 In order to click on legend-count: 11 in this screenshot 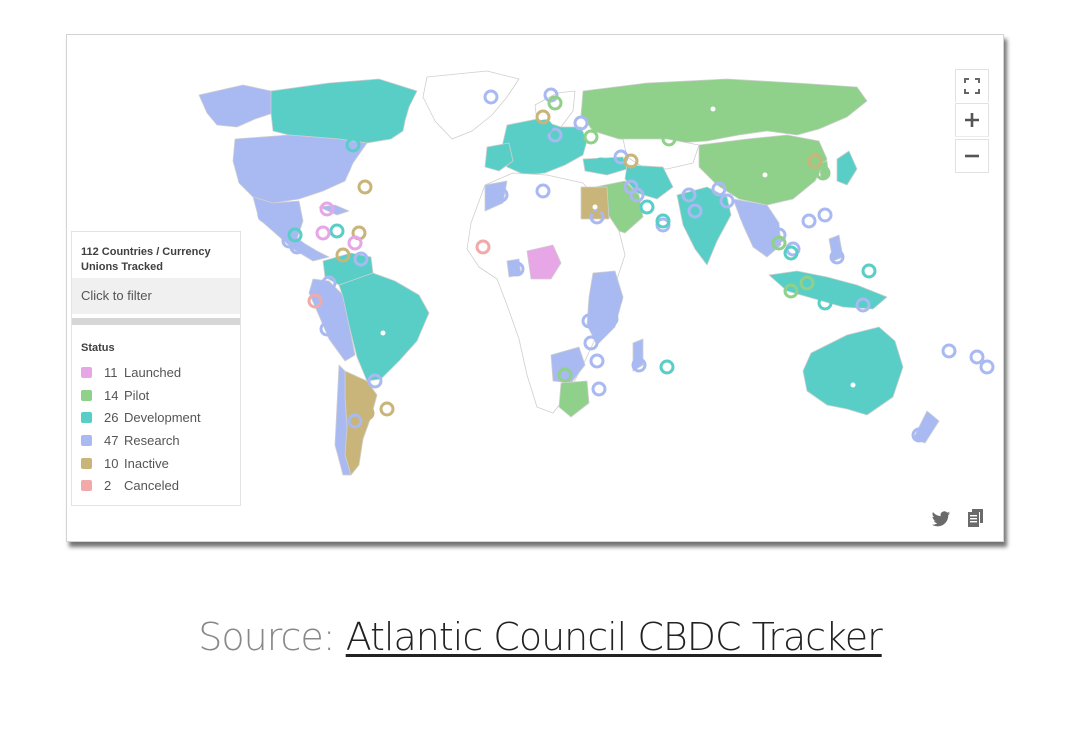, I will do `click(111, 372)`.